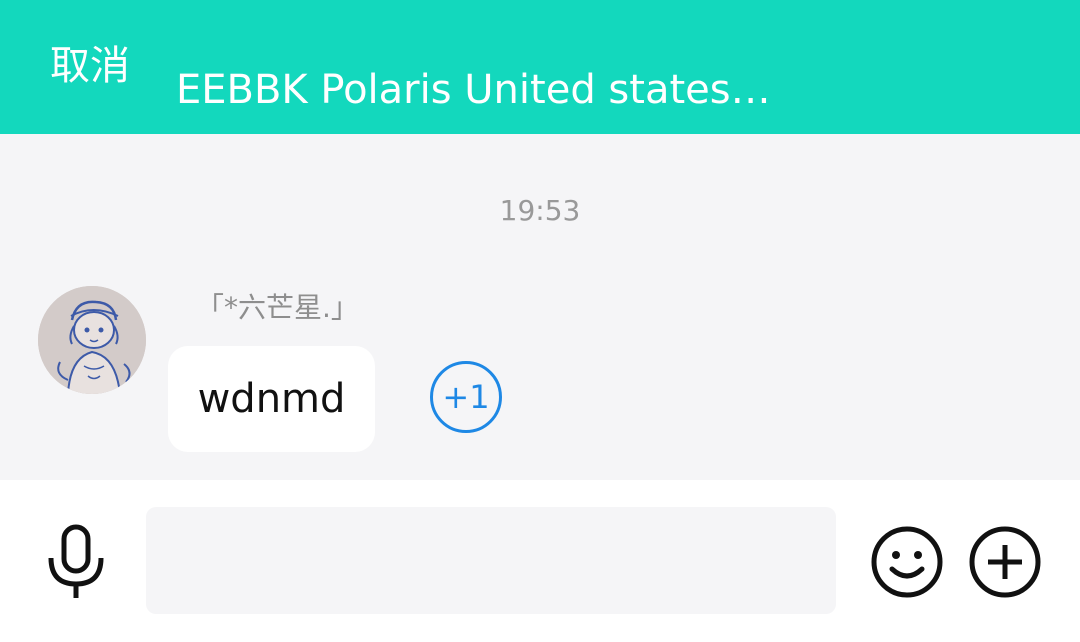 The width and height of the screenshot is (1080, 642). Describe the element at coordinates (466, 397) in the screenshot. I see `plus-one-button: +1` at that location.